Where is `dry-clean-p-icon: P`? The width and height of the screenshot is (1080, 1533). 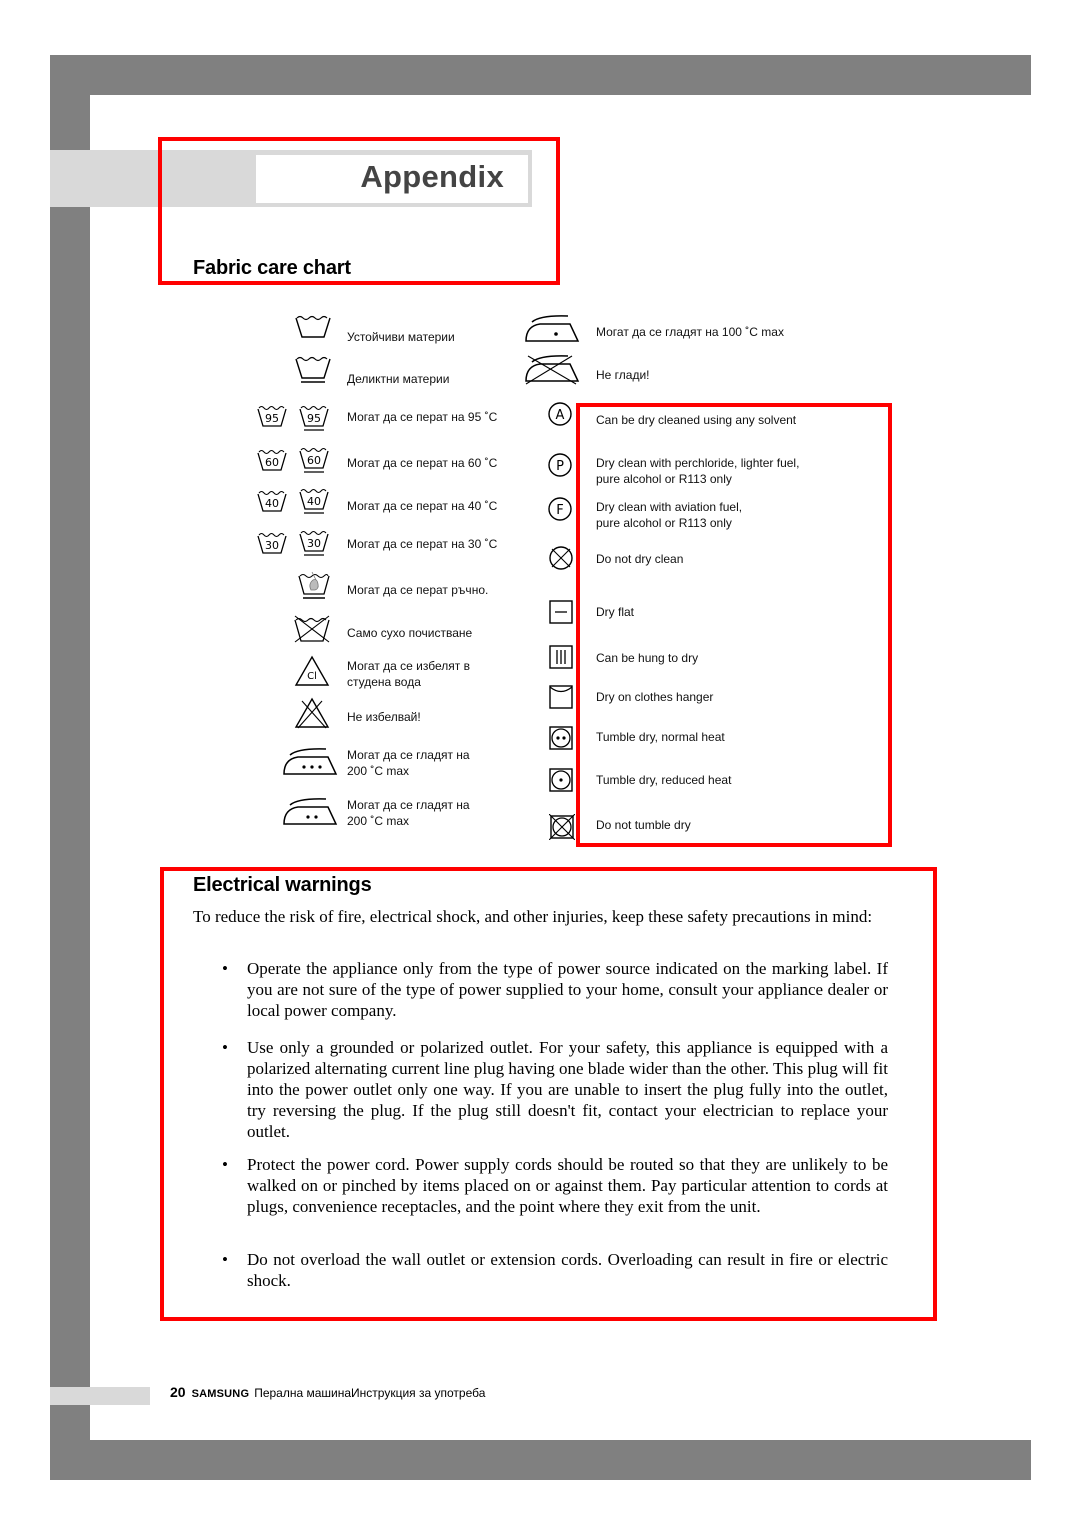 dry-clean-p-icon: P is located at coordinates (560, 465).